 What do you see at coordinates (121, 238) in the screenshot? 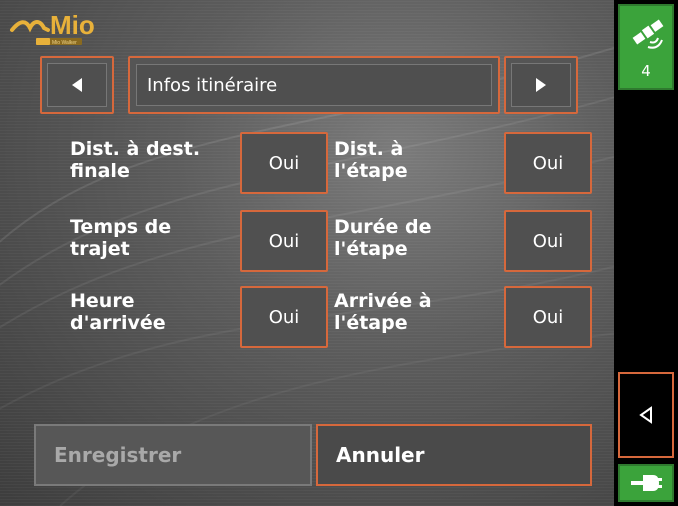
I see `label-temps-trajet: Temps de trajet` at bounding box center [121, 238].